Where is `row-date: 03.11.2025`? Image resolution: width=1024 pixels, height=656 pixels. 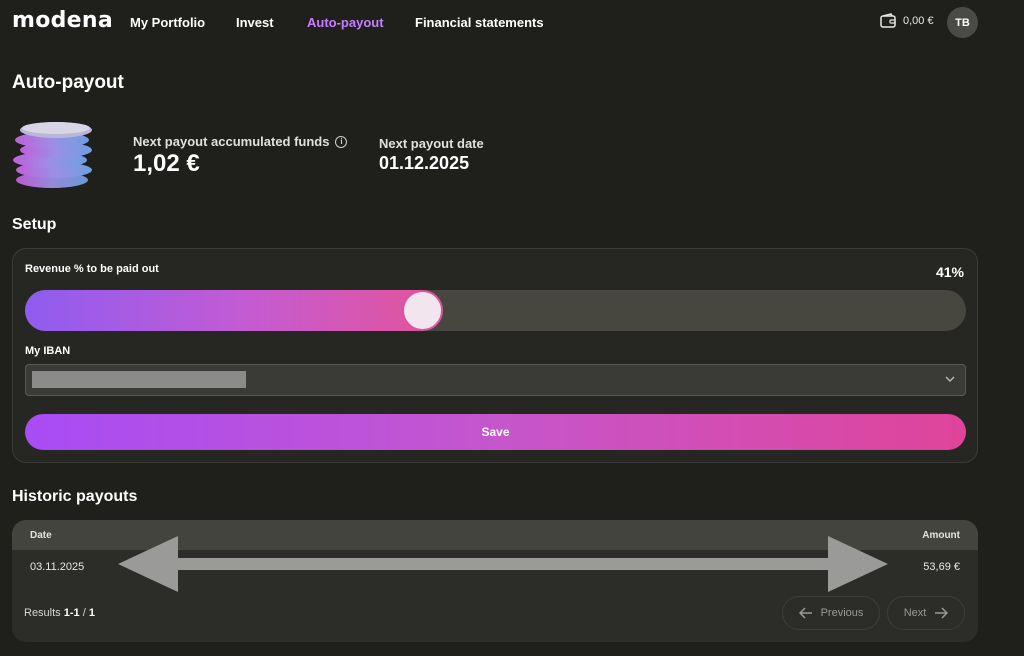
row-date: 03.11.2025 is located at coordinates (57, 567).